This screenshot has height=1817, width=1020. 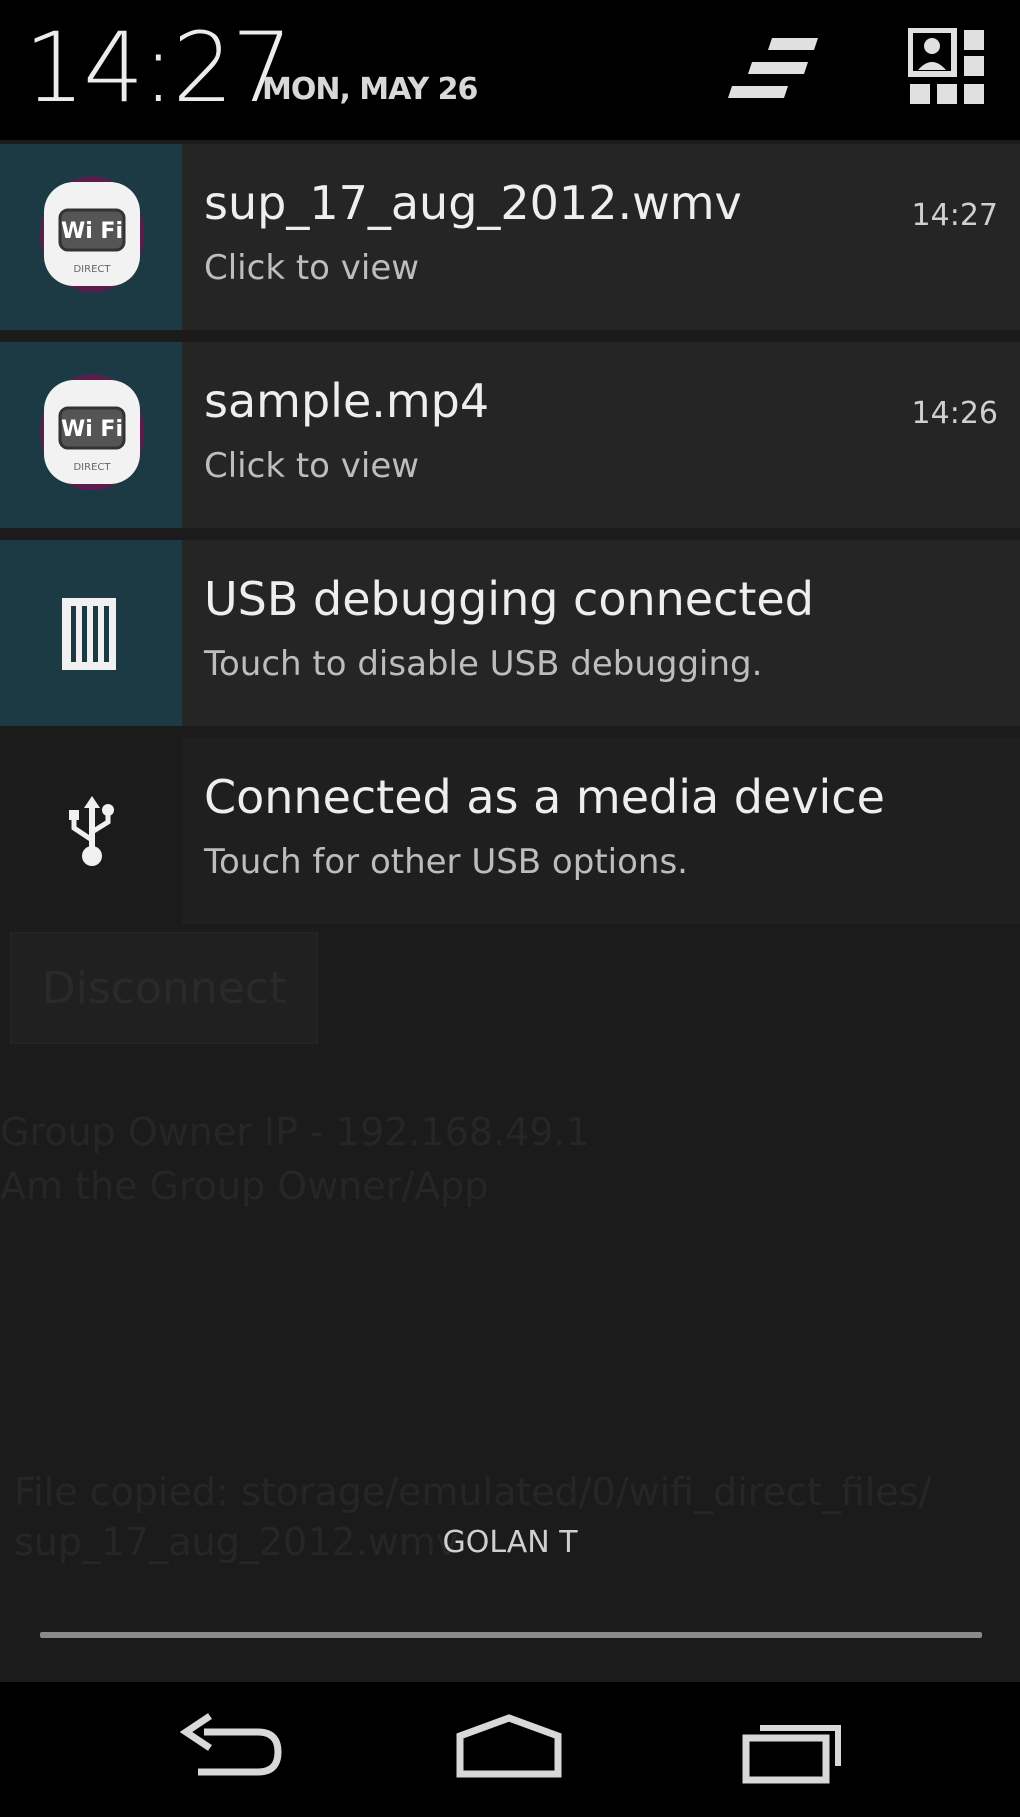 I want to click on usb-icon, so click(x=91, y=831).